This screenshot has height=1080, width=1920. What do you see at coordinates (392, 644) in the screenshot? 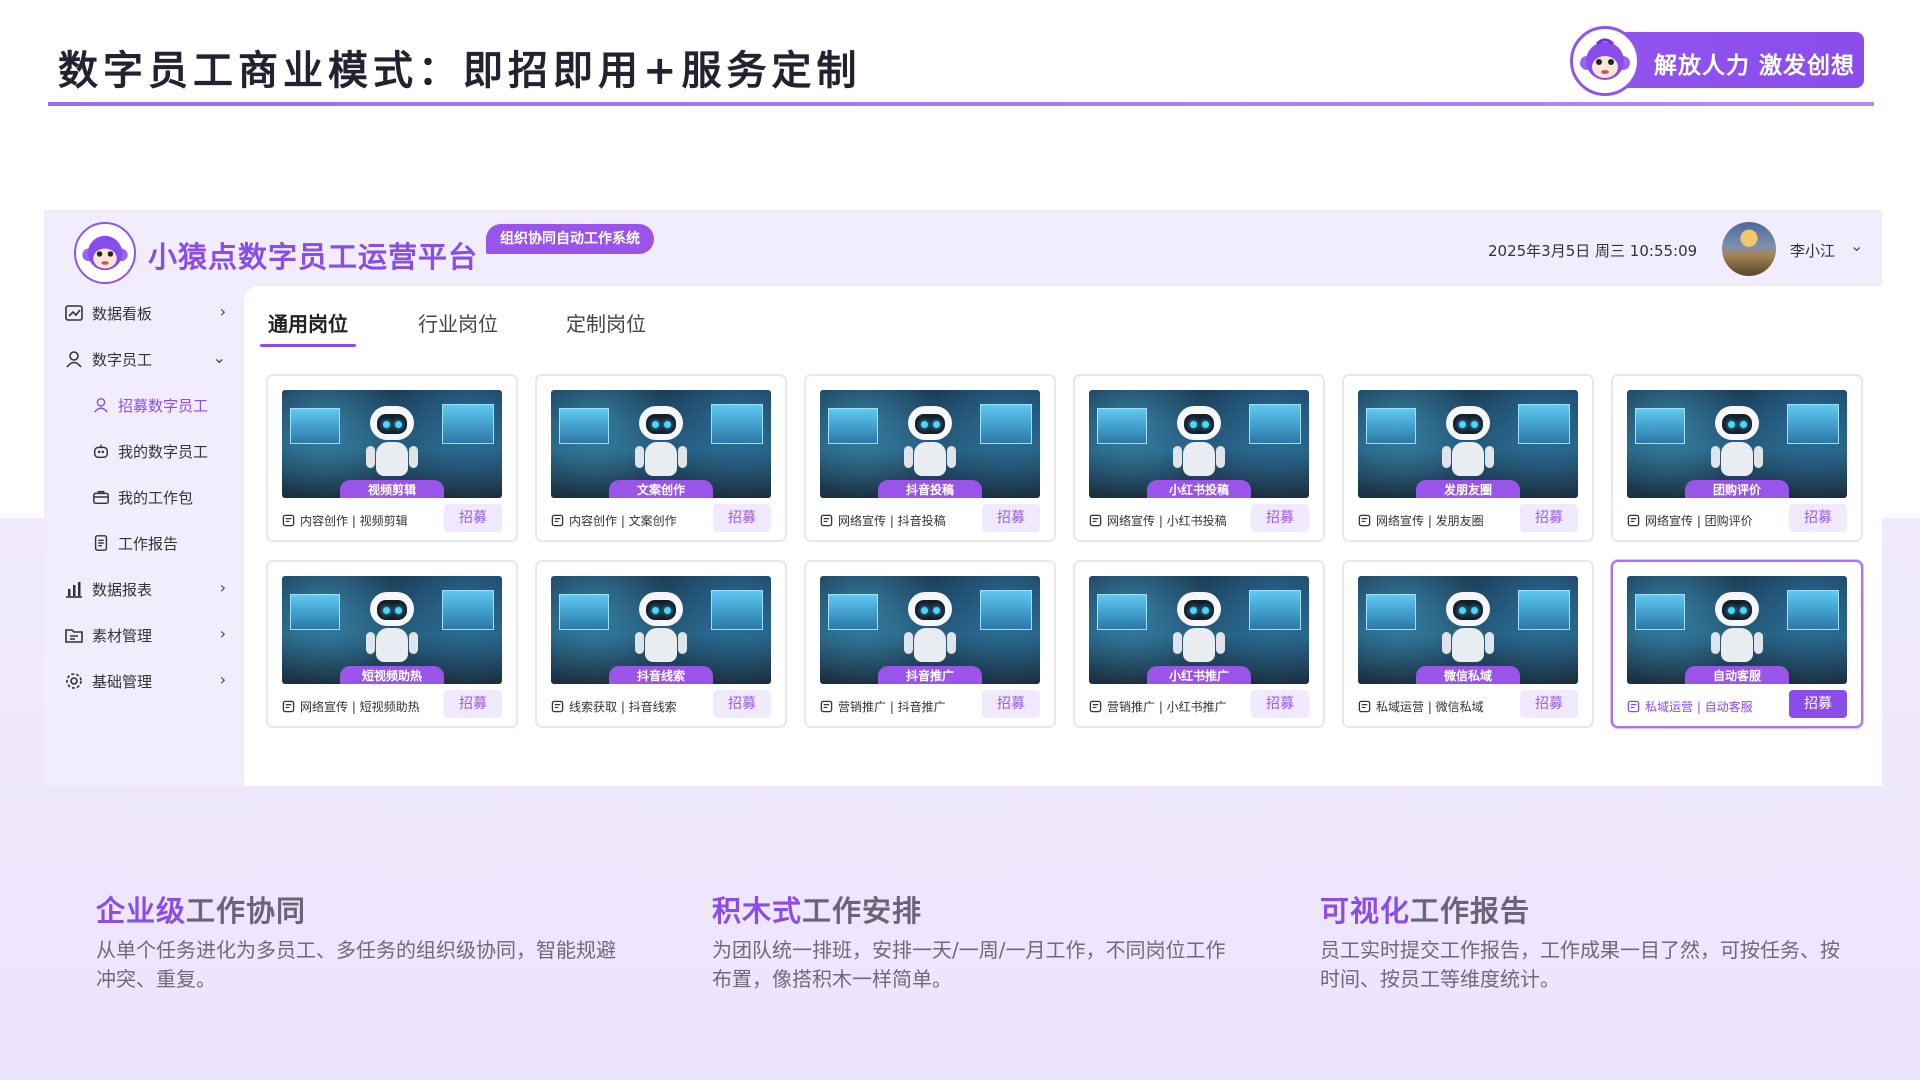
I see `job-card: 短视频助热 网络宣传 | 短视频助热 招募` at bounding box center [392, 644].